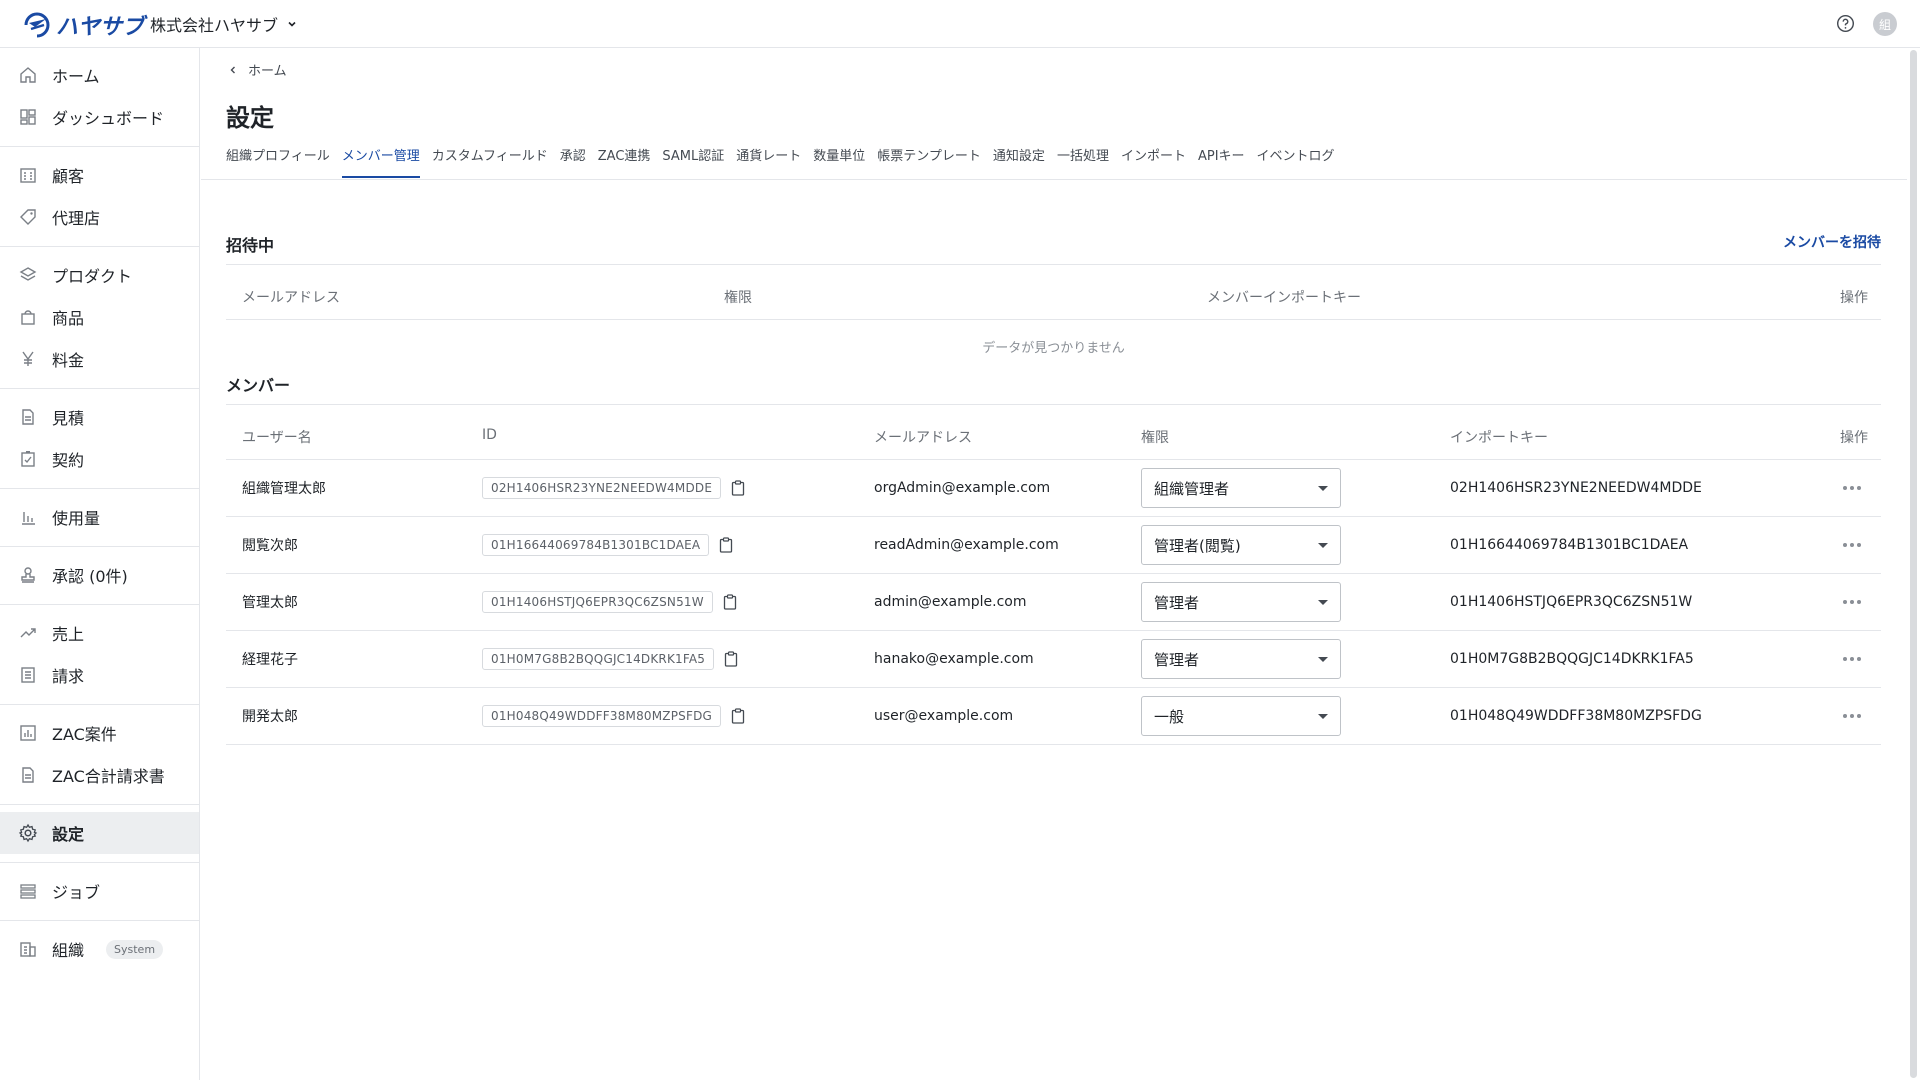  Describe the element at coordinates (598, 659) in the screenshot. I see `member-id: 01H0M7G8B2BQQGJC14DKRK1FA5` at that location.